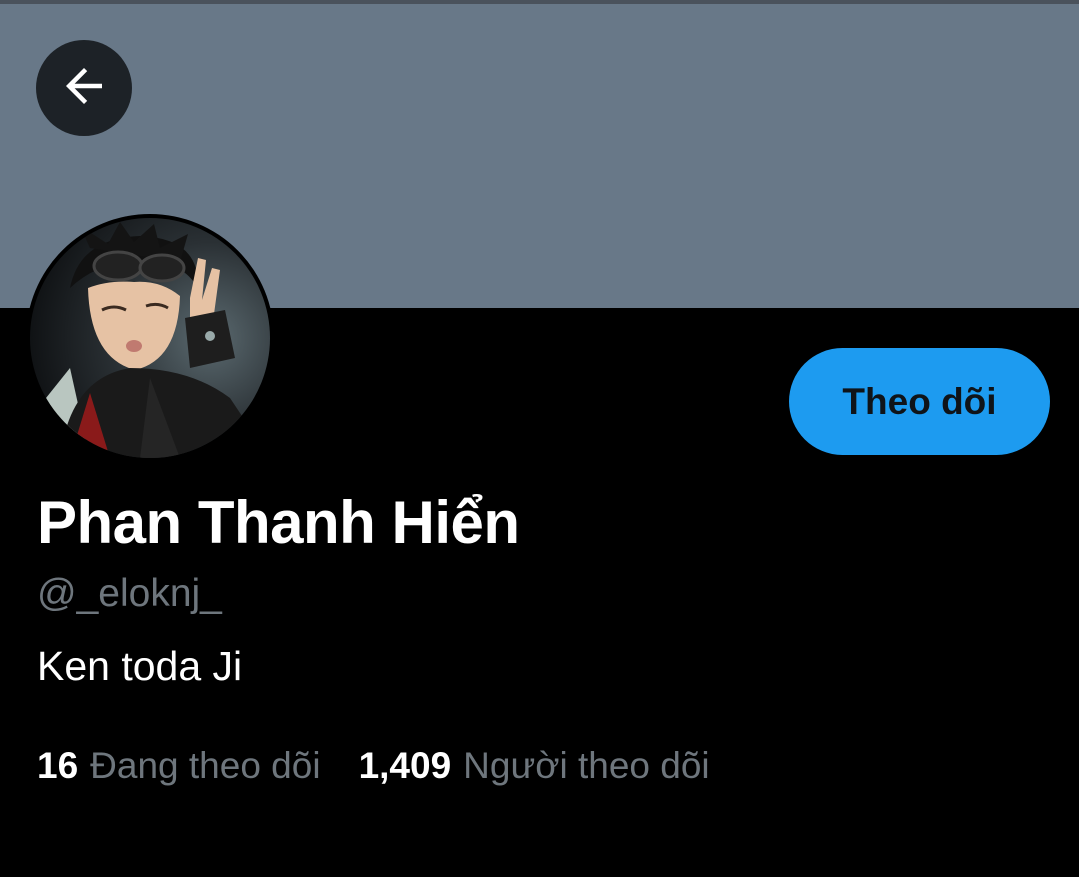  What do you see at coordinates (919, 401) in the screenshot?
I see `follow-button: Theo dõi` at bounding box center [919, 401].